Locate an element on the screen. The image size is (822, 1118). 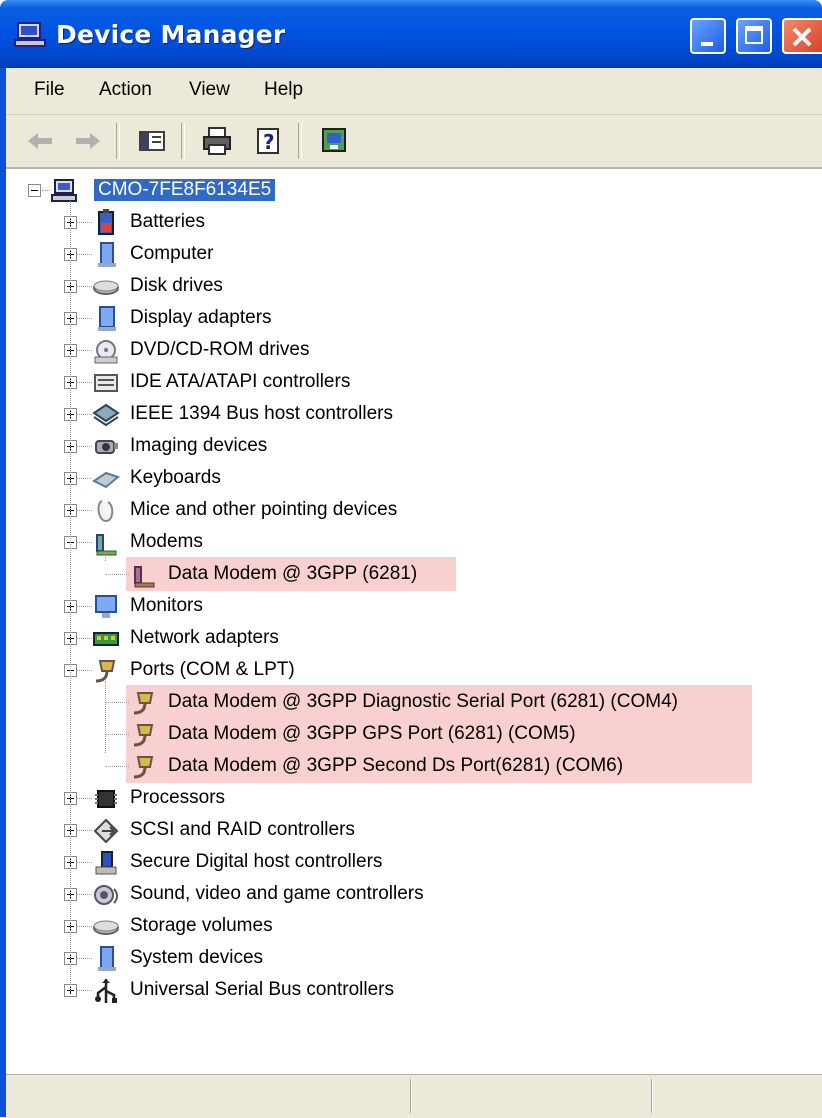
properties-icon is located at coordinates (334, 141).